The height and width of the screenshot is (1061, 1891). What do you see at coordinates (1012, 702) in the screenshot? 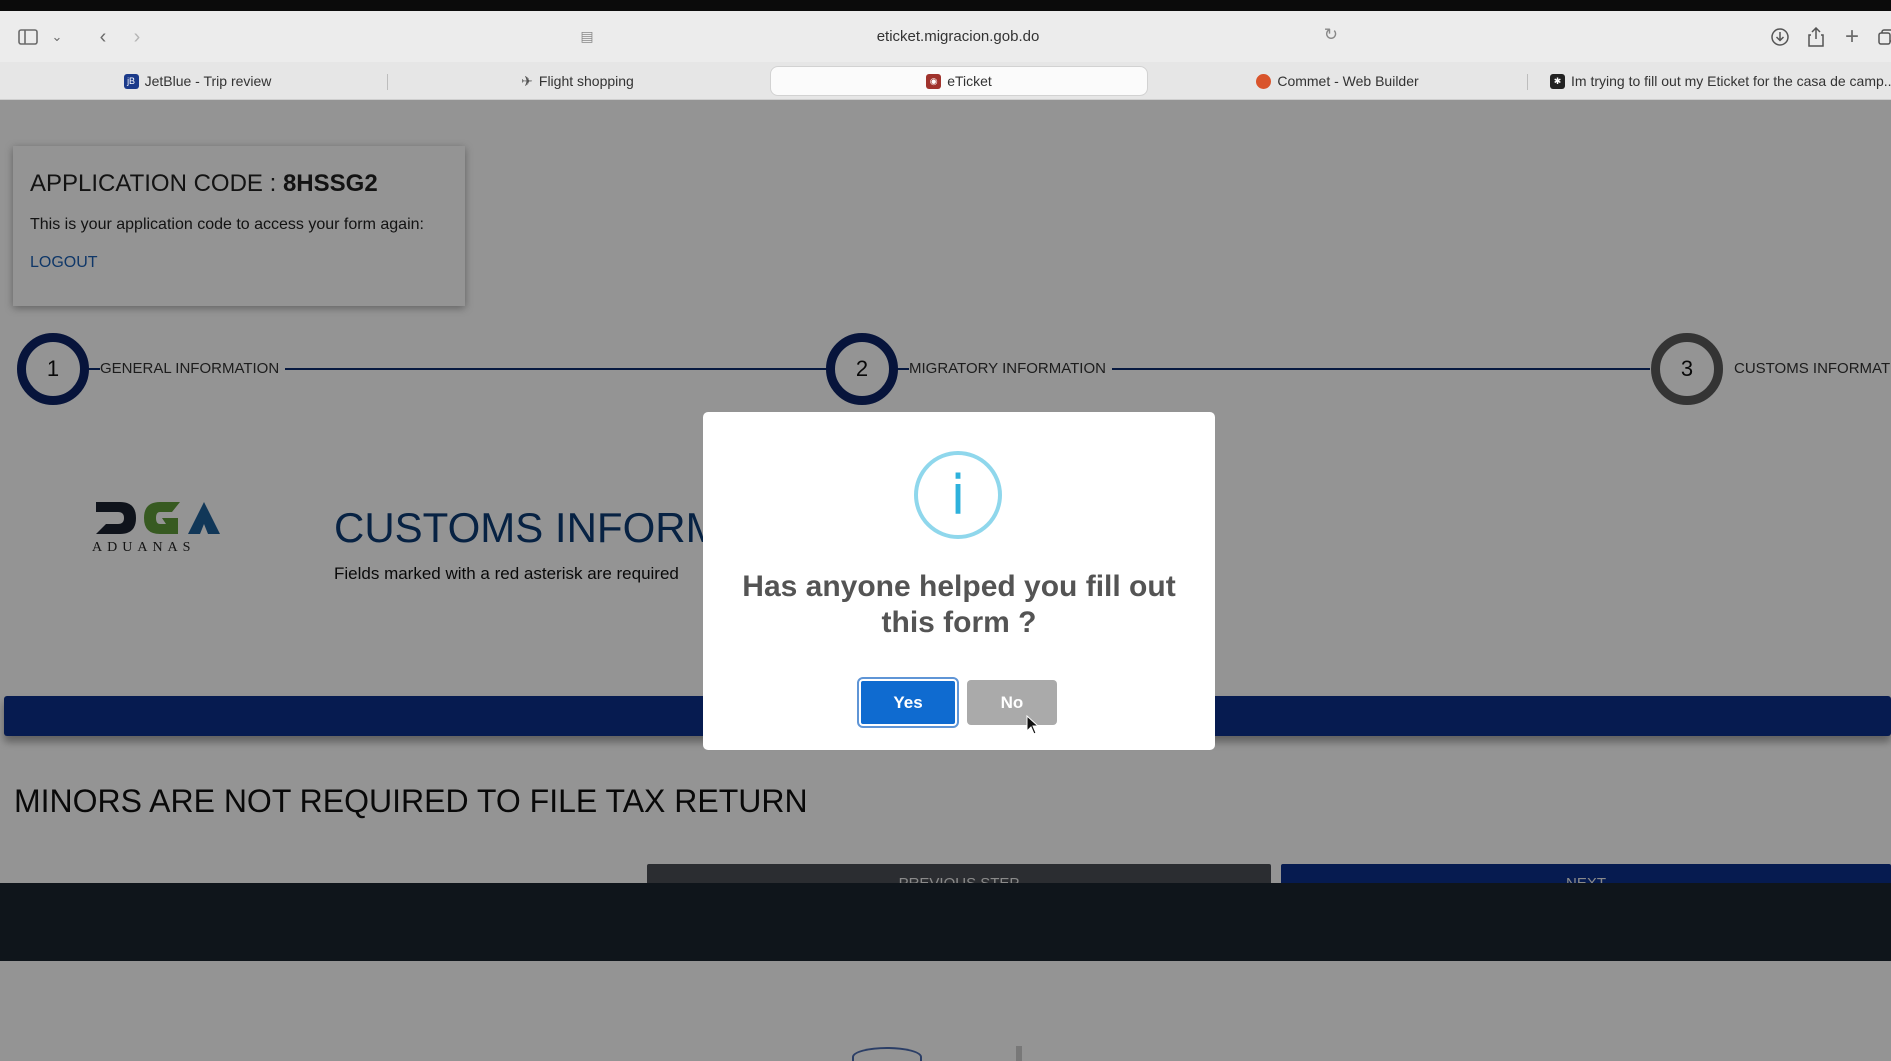
I see `no-button: No` at bounding box center [1012, 702].